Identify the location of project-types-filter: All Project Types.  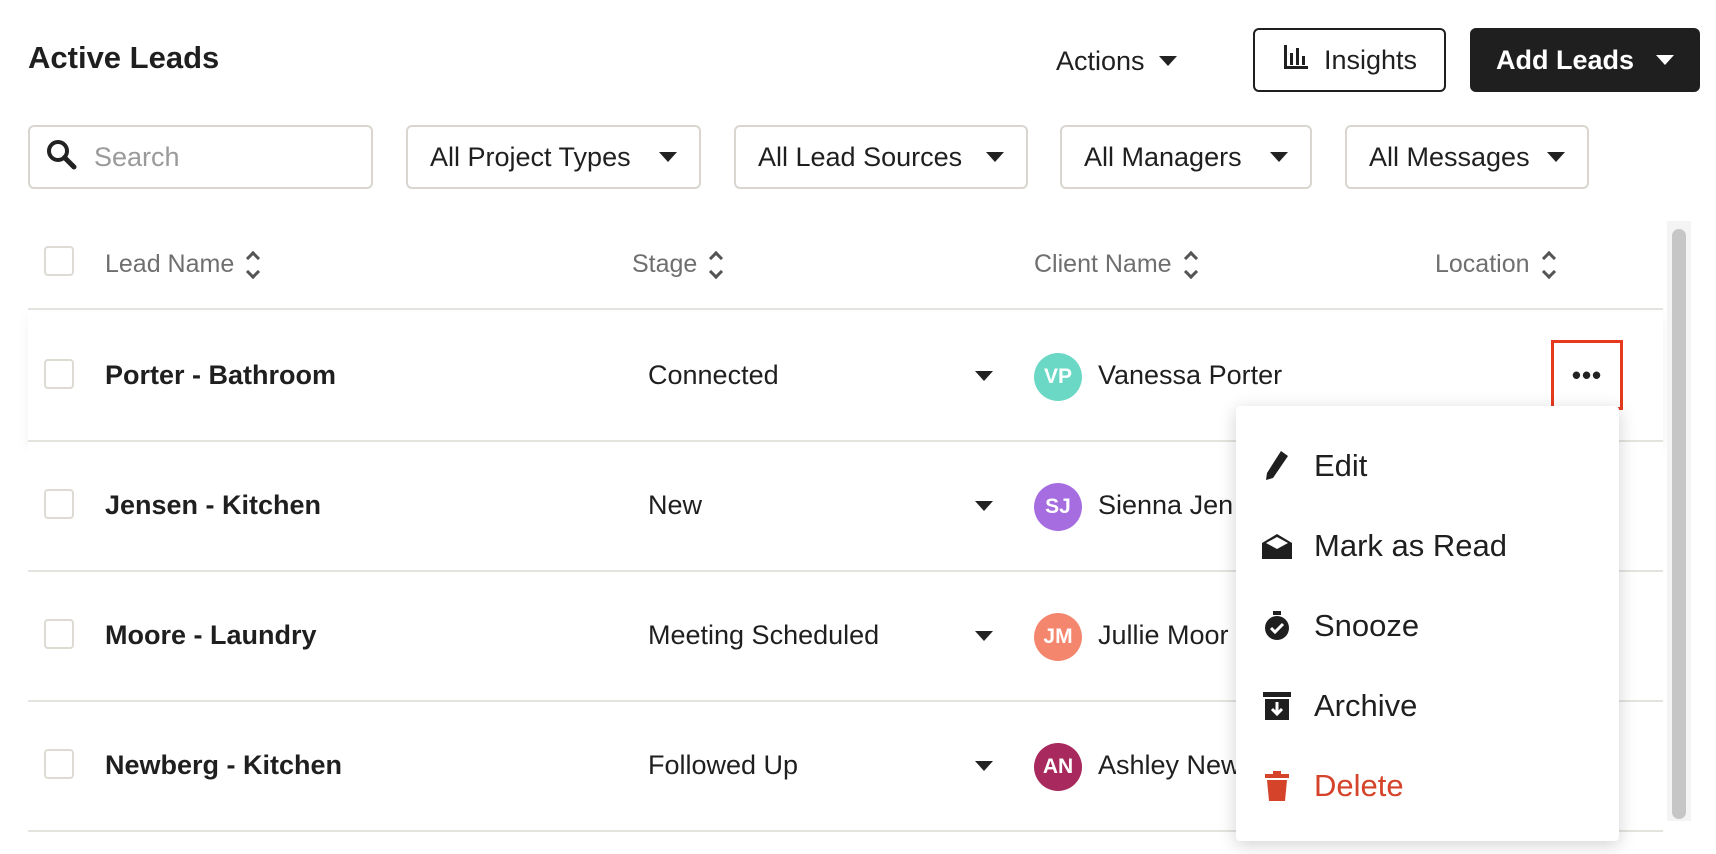
(553, 157).